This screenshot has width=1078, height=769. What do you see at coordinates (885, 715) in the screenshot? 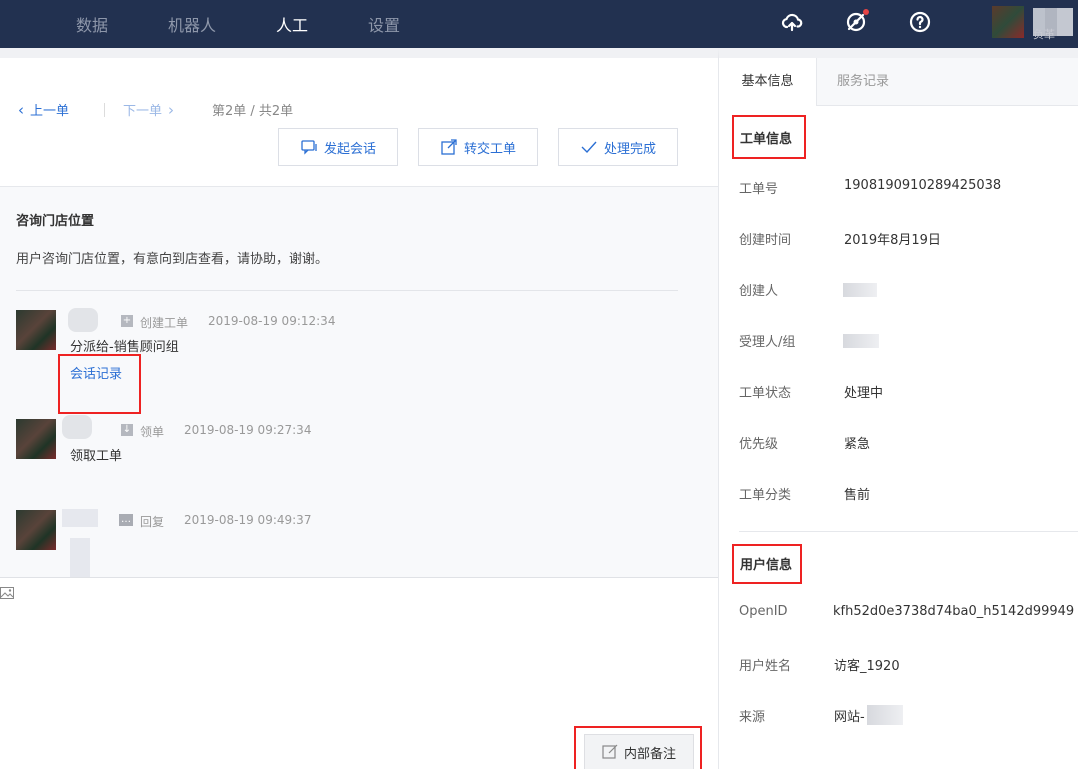
I see `source-value-blurred` at bounding box center [885, 715].